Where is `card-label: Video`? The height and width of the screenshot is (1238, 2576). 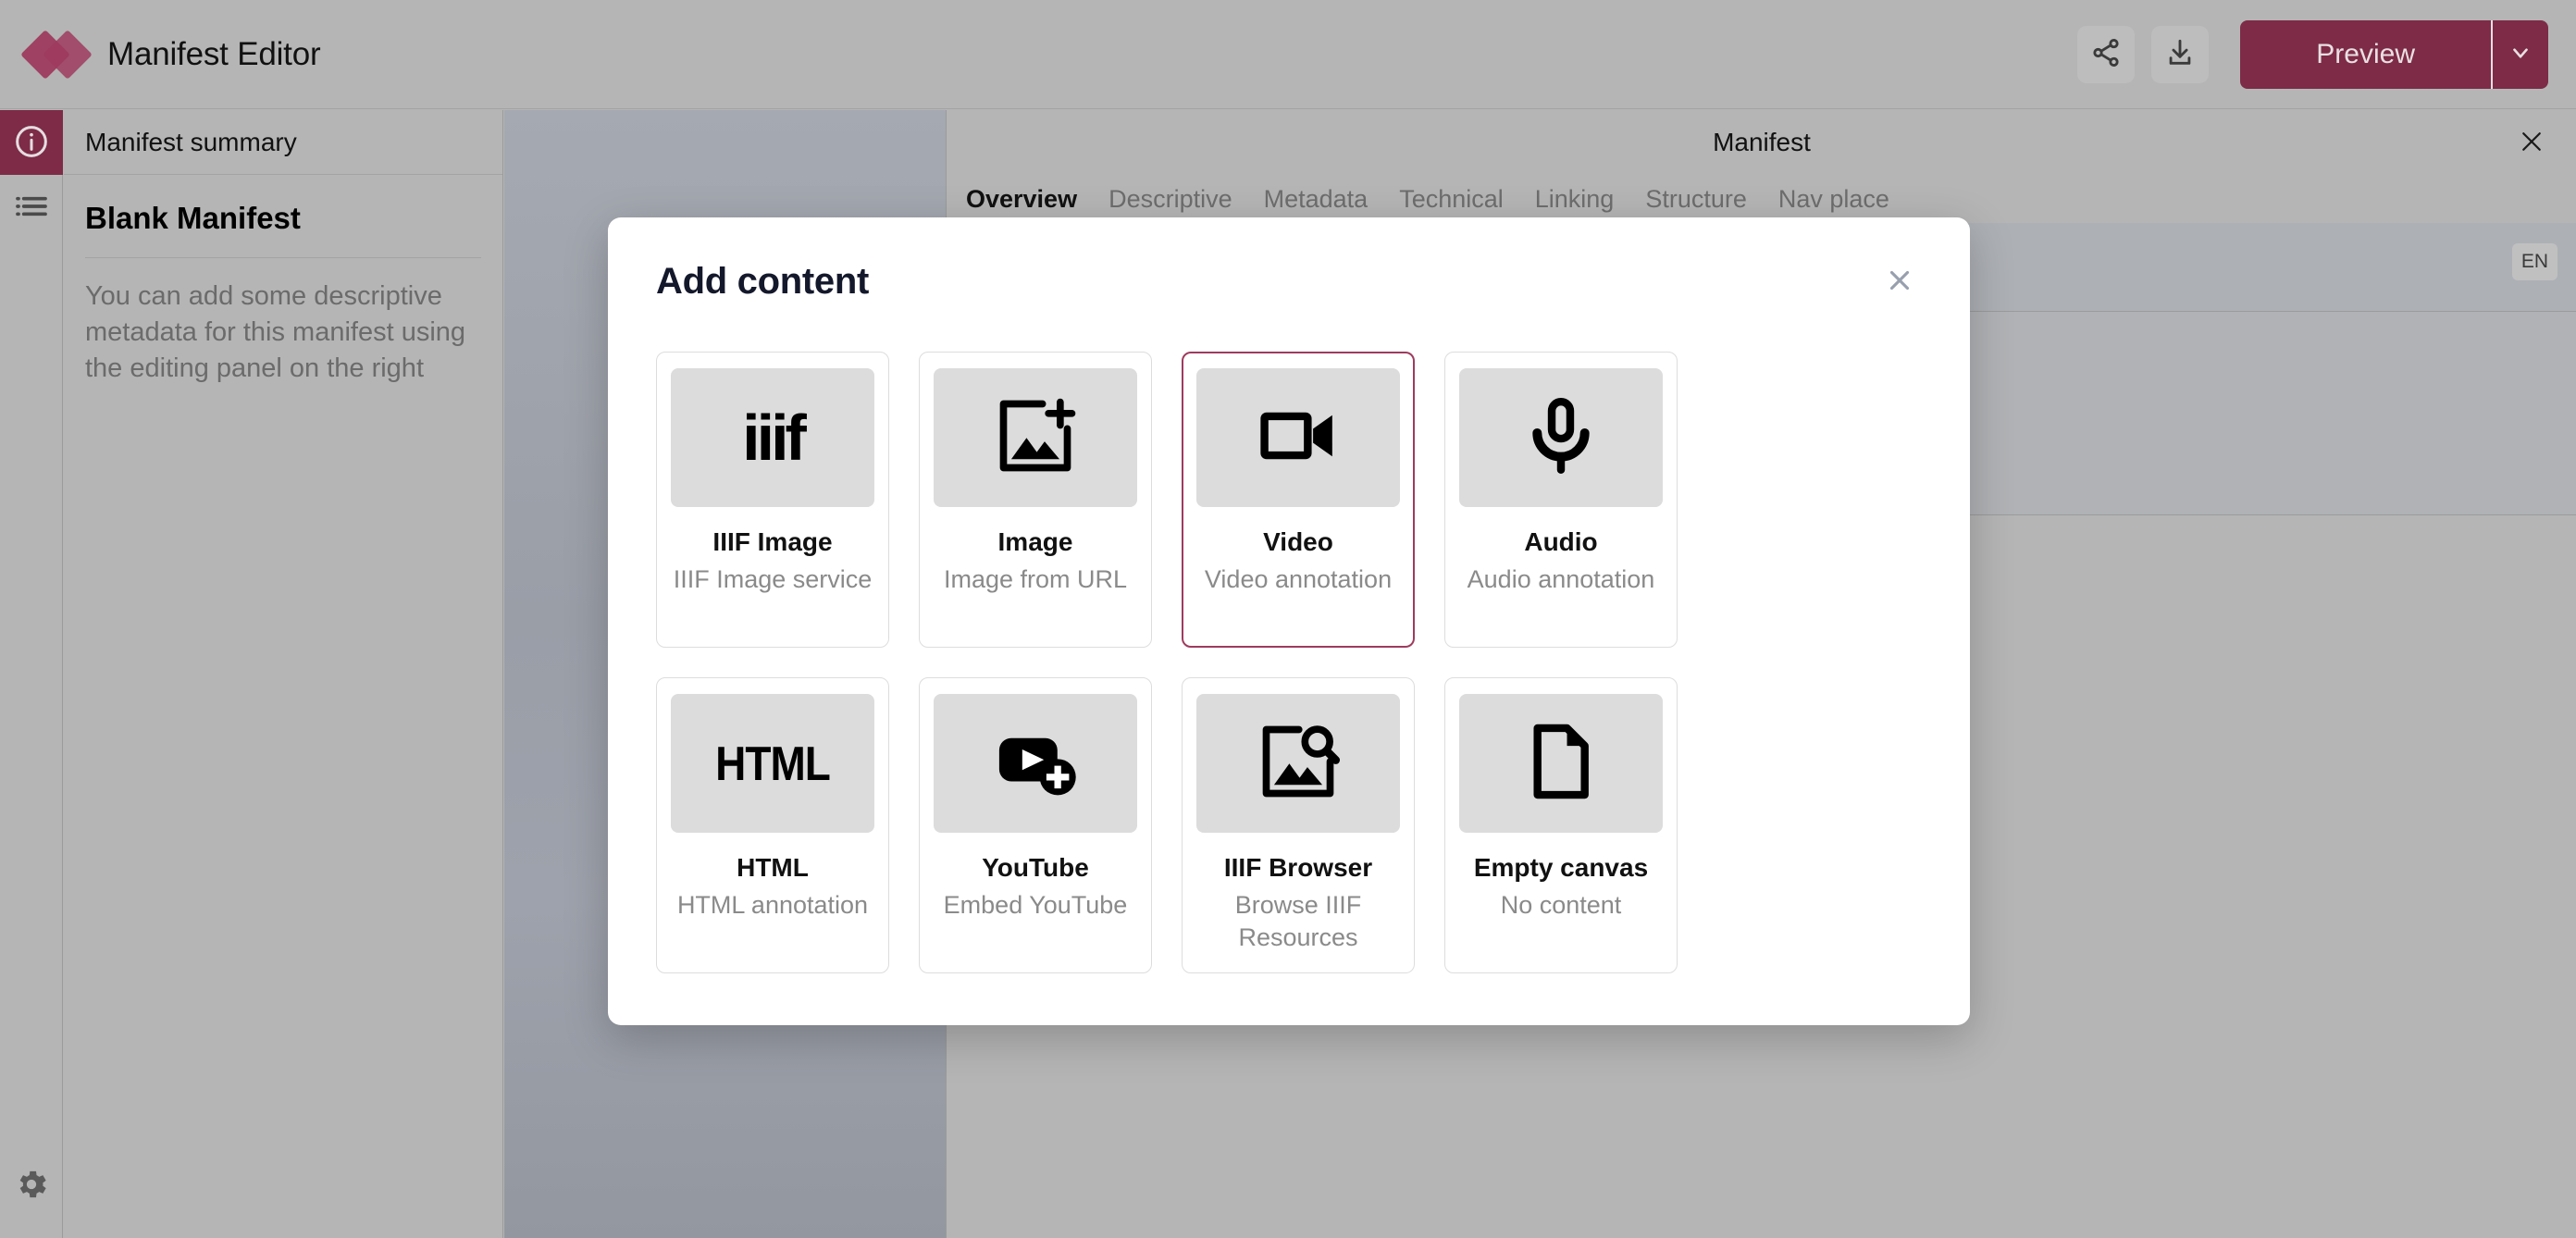 card-label: Video is located at coordinates (1298, 541).